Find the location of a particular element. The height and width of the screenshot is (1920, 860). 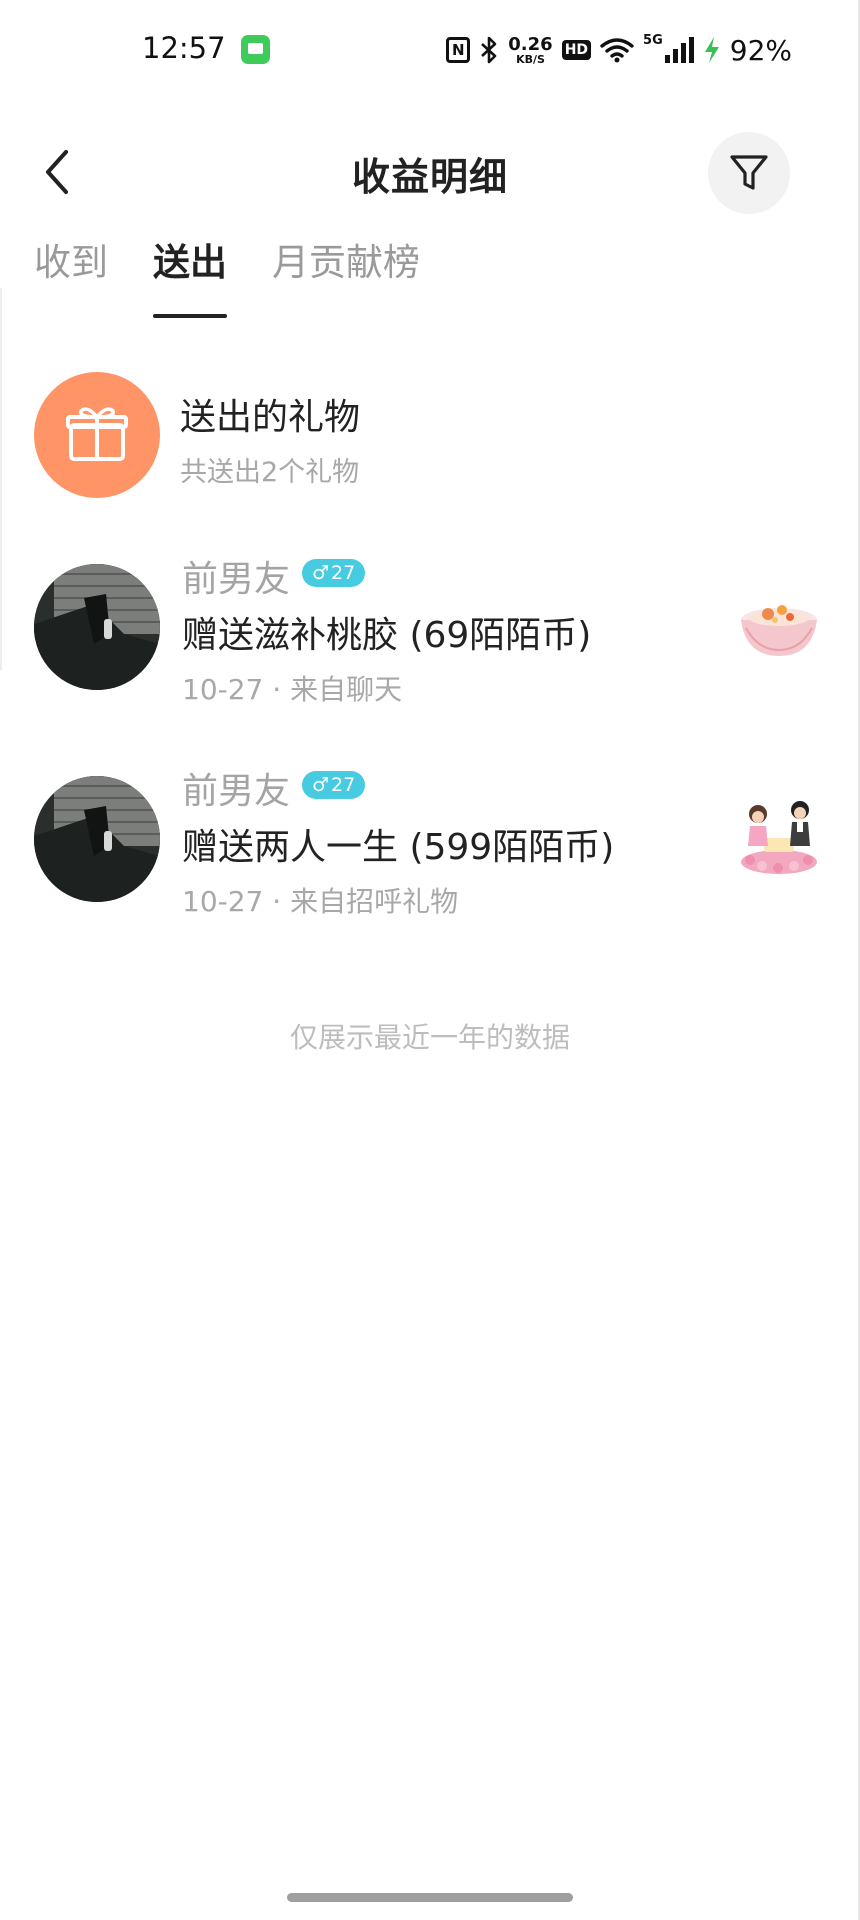

list-item: 前男友 ♂ 27 赠送滋补桃胶 (69陌陌币) 10-27 · 来自聊天 is located at coordinates (429, 635).